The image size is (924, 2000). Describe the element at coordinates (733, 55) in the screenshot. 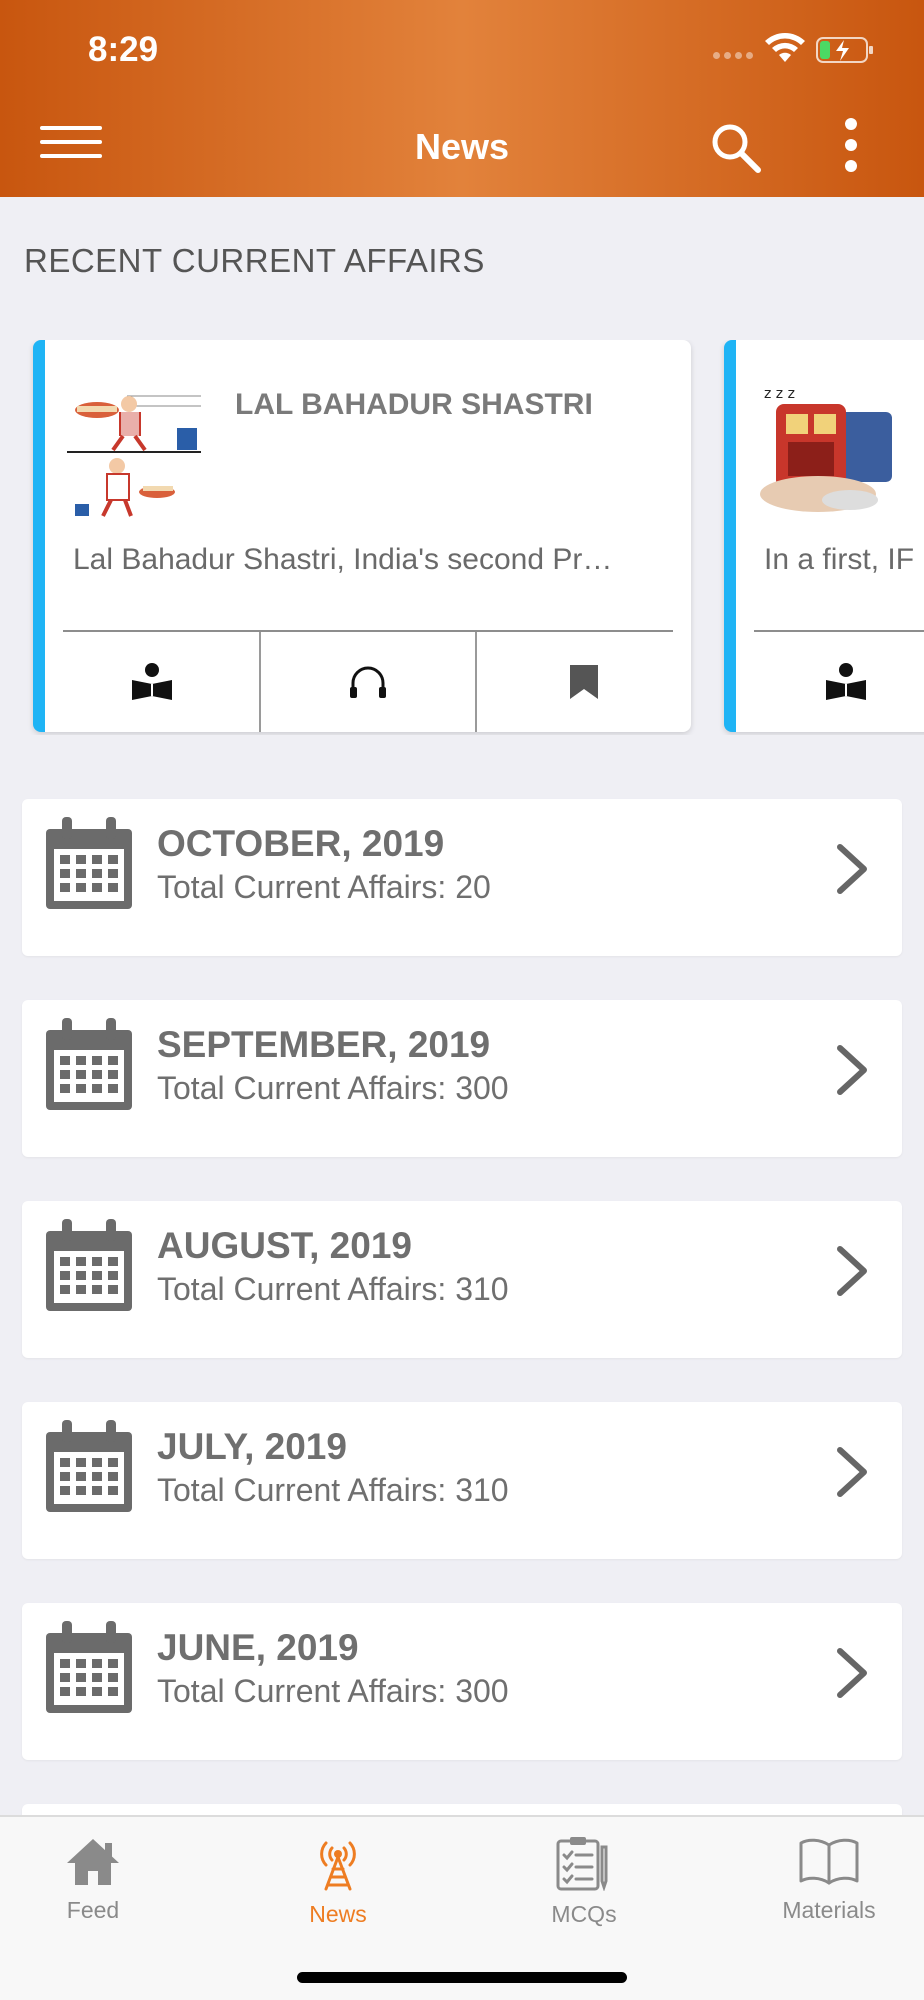

I see `cellular-signal-icon` at that location.